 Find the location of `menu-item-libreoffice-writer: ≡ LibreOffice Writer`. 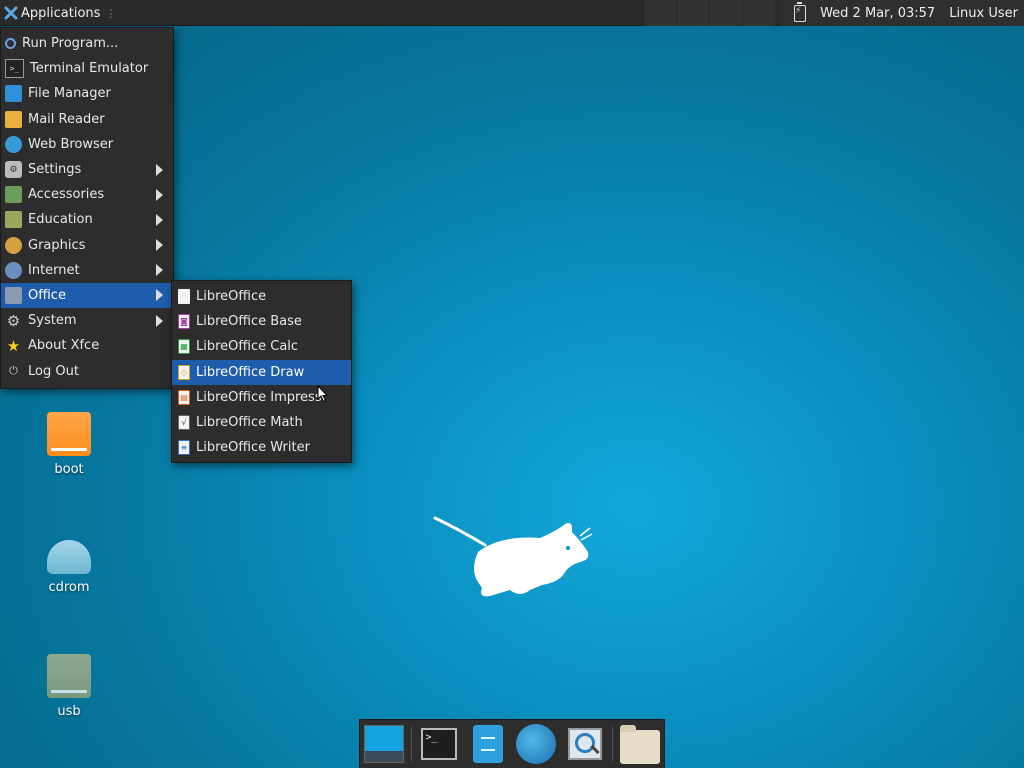

menu-item-libreoffice-writer: ≡ LibreOffice Writer is located at coordinates (261, 447).